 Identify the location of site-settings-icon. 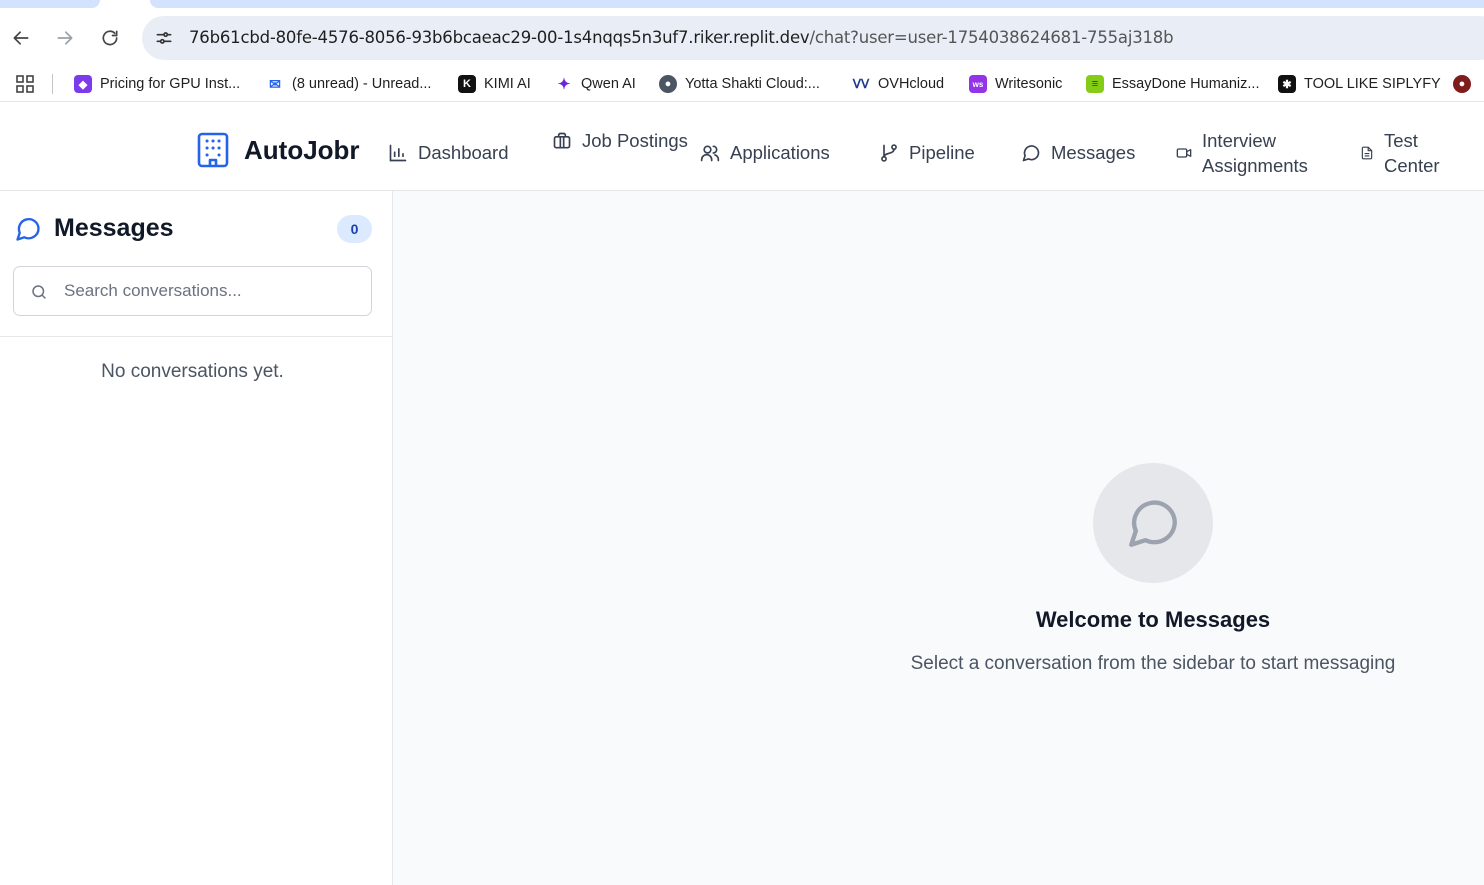
(164, 38).